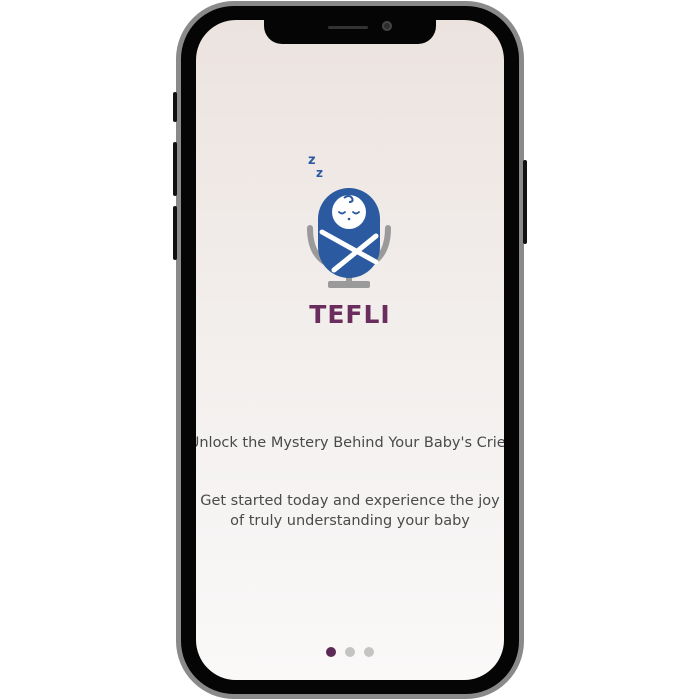 Image resolution: width=700 pixels, height=700 pixels. What do you see at coordinates (348, 27) in the screenshot?
I see `earpiece-speaker` at bounding box center [348, 27].